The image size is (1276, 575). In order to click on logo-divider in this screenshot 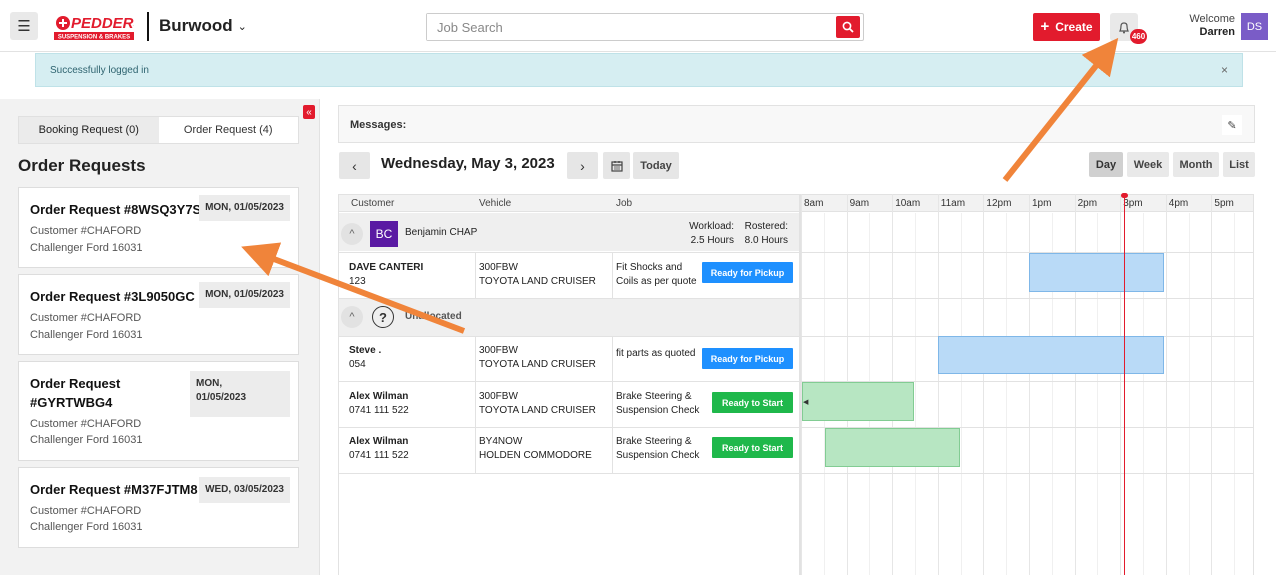, I will do `click(148, 26)`.